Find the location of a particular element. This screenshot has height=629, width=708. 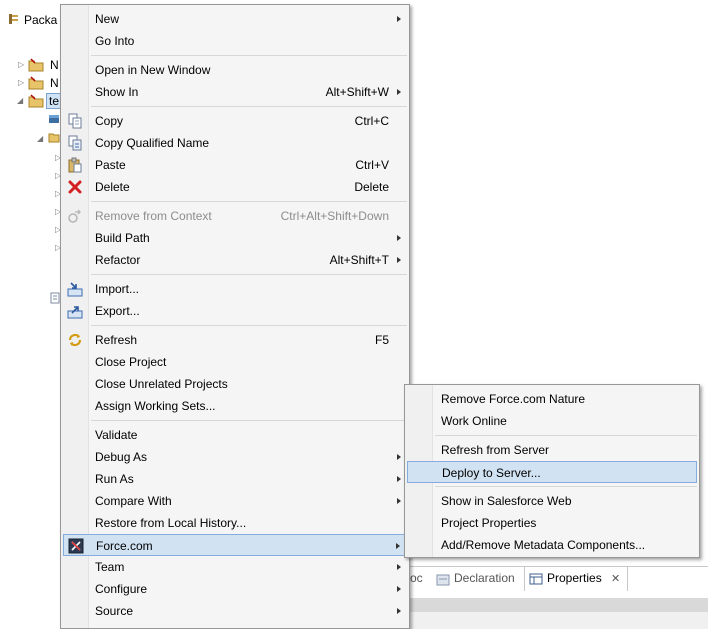

menu-item-compare-with: Compare With is located at coordinates (235, 501).